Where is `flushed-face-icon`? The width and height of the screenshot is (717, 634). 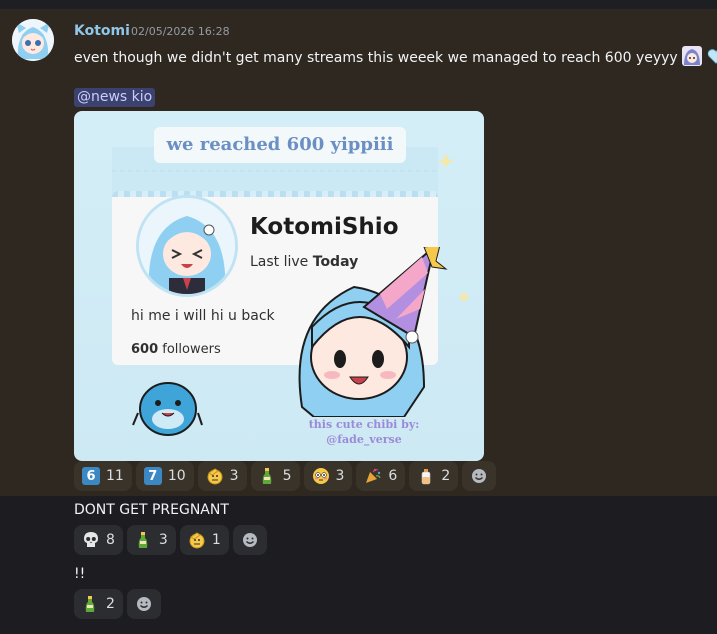 flushed-face-icon is located at coordinates (321, 476).